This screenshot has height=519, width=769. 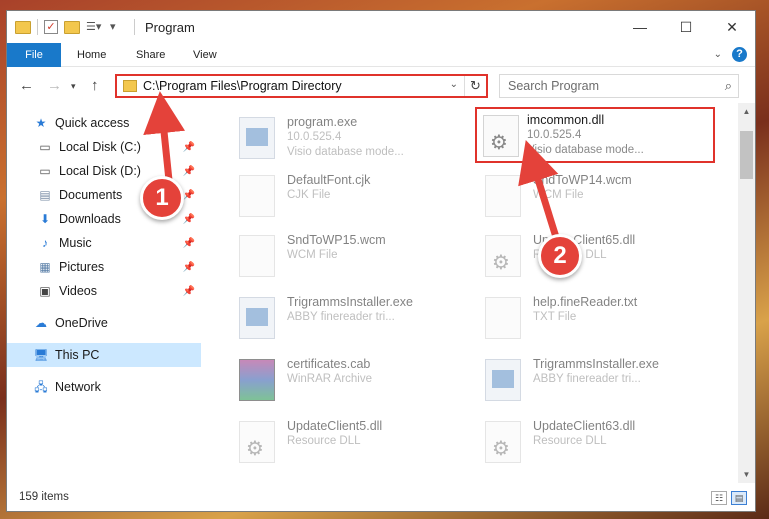 I want to click on window-title: Program, so click(x=170, y=27).